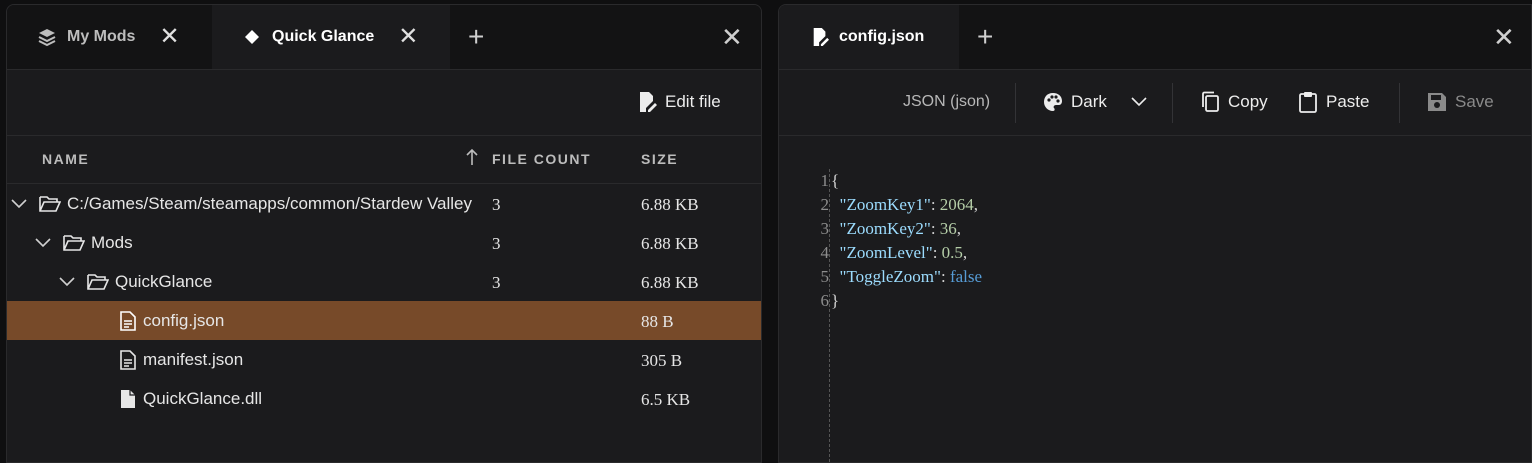 Image resolution: width=1532 pixels, height=463 pixels. What do you see at coordinates (886, 252) in the screenshot?
I see `json-key: "ZoomLevel"` at bounding box center [886, 252].